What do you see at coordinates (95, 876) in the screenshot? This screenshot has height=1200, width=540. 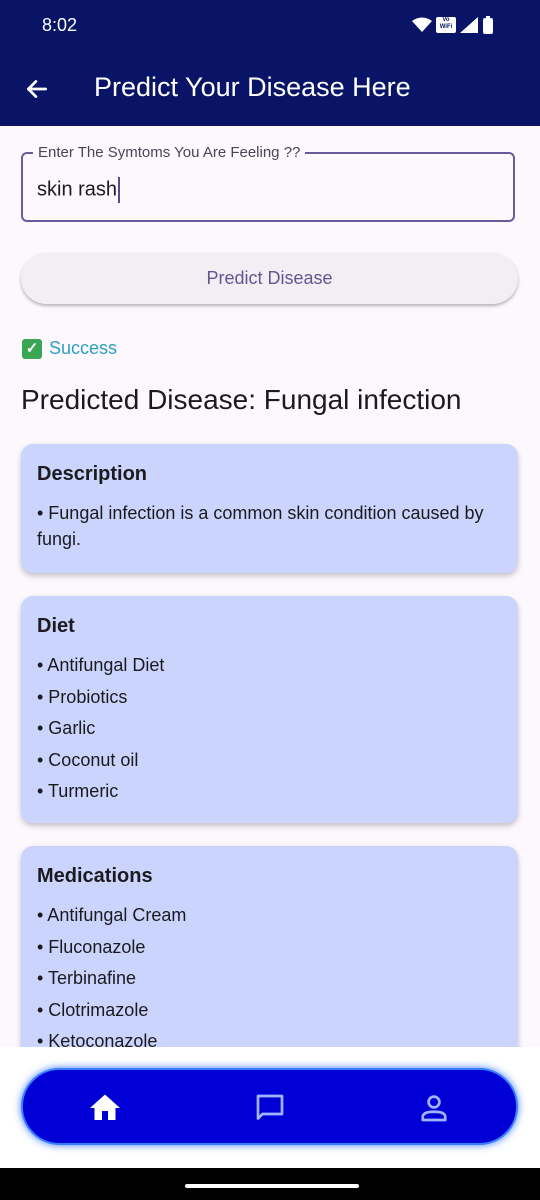 I see `medications-card-title: Medications` at bounding box center [95, 876].